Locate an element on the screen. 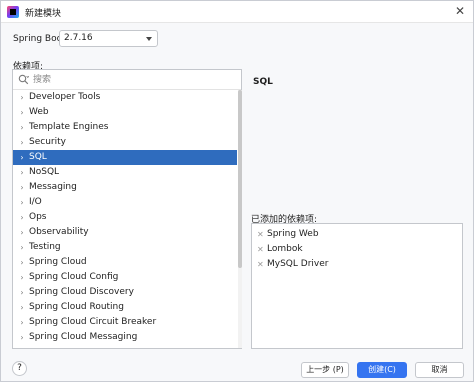  category-item: › Spring Cloud Messaging is located at coordinates (125, 337).